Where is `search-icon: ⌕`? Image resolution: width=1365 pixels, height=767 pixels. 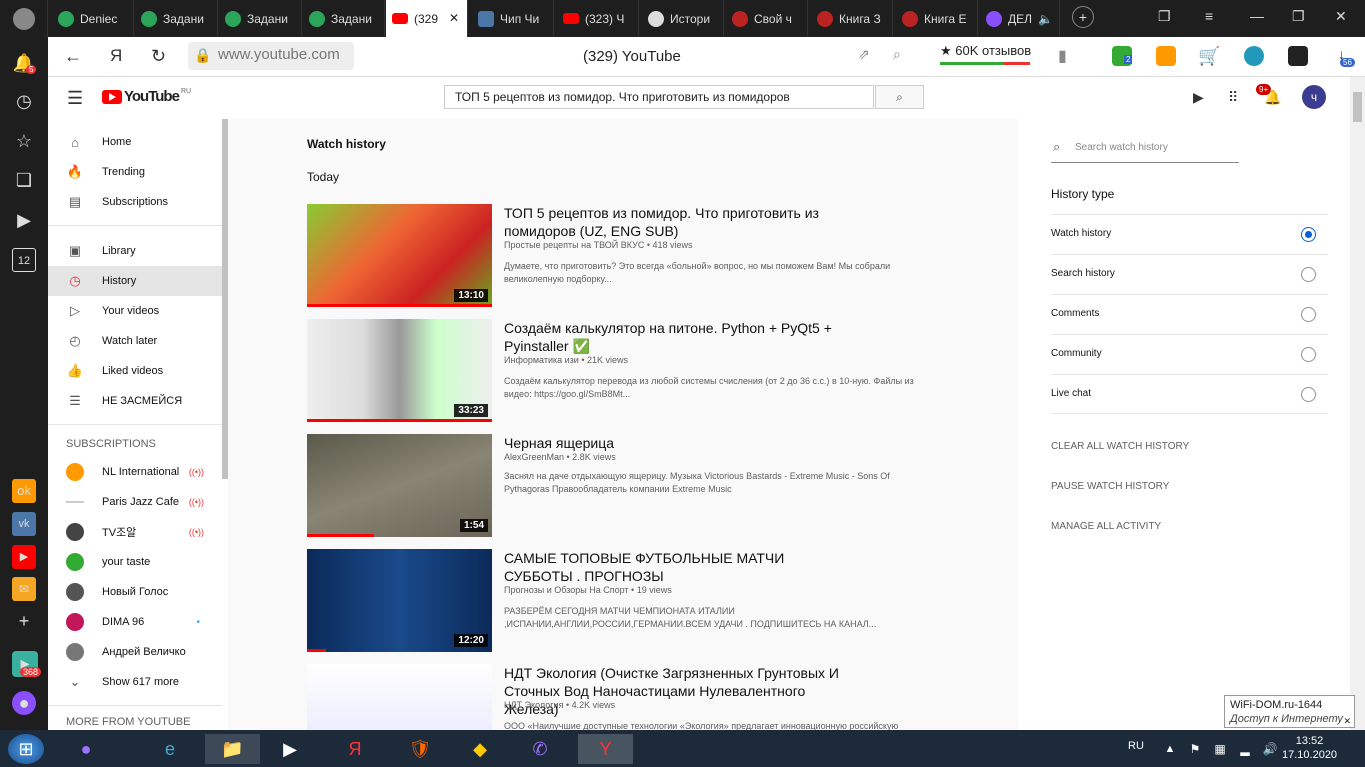
search-icon: ⌕ is located at coordinates (897, 54).